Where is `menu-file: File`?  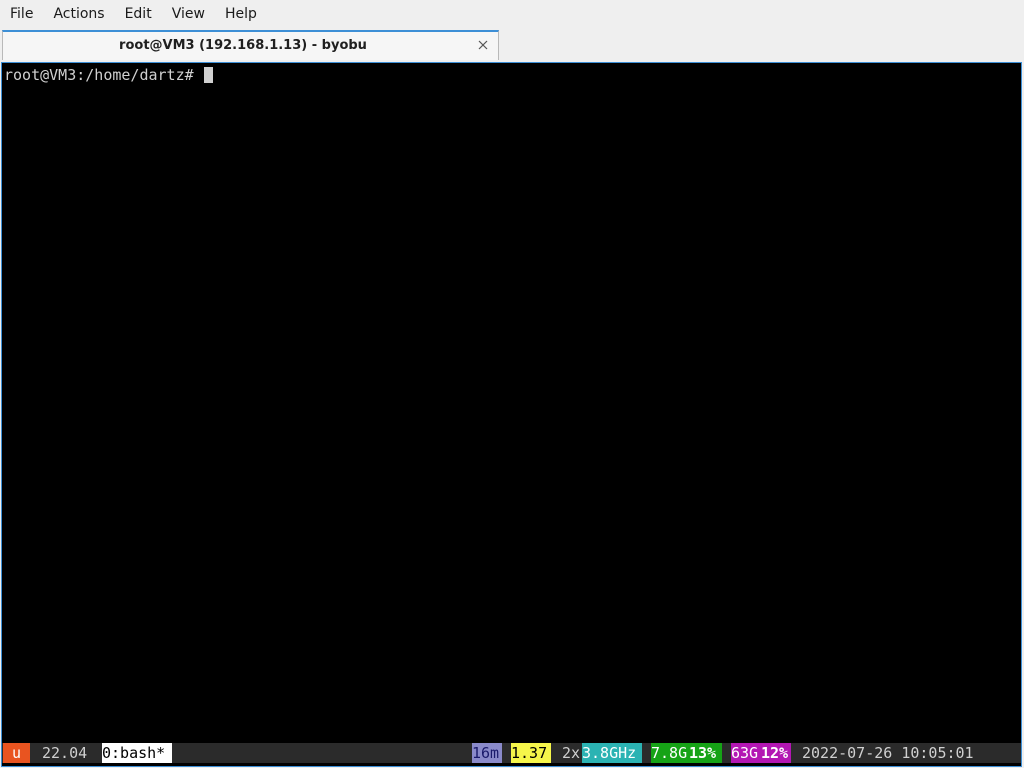 menu-file: File is located at coordinates (21, 14).